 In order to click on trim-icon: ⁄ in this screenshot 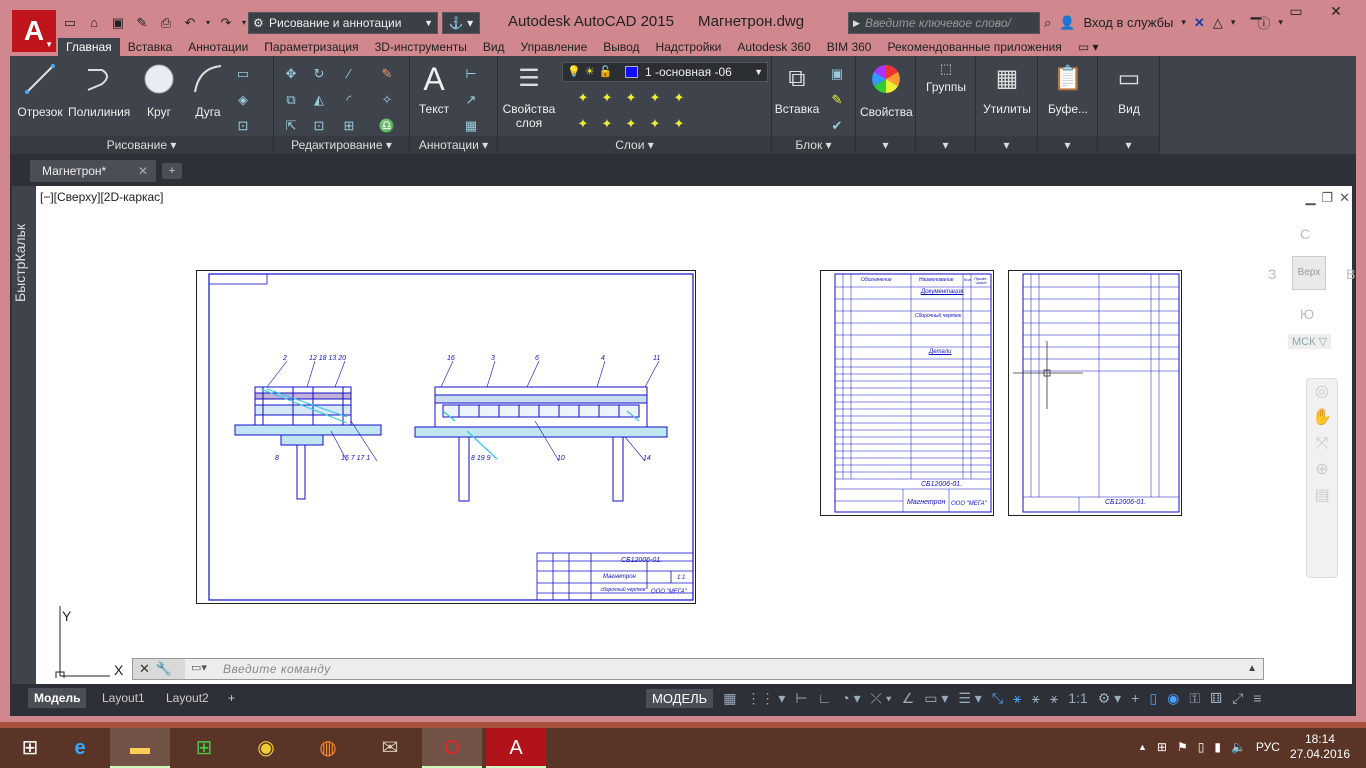, I will do `click(349, 74)`.